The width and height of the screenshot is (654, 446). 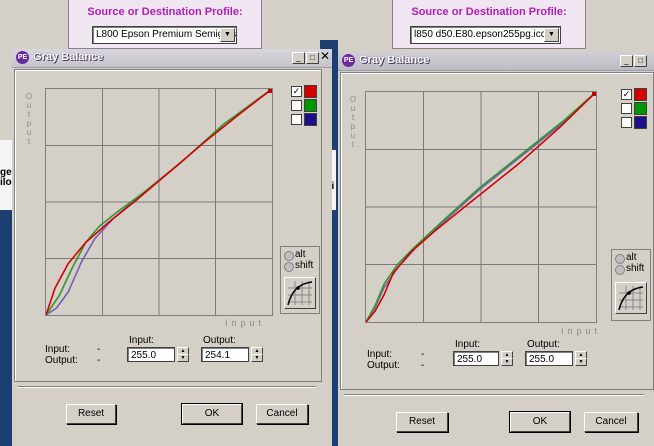 I want to click on profile-select-value: L800 Epson Premium Semigloss., so click(x=166, y=34).